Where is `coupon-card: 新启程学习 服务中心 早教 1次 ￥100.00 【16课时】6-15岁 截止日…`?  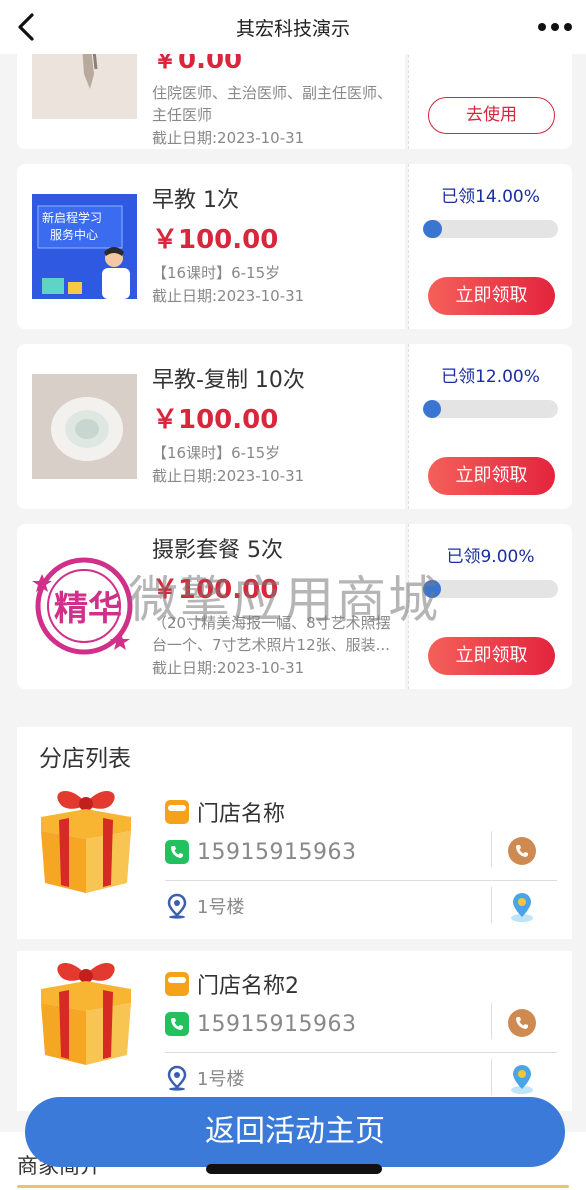 coupon-card: 新启程学习 服务中心 早教 1次 ￥100.00 【16课时】6-15岁 截止日… is located at coordinates (294, 246).